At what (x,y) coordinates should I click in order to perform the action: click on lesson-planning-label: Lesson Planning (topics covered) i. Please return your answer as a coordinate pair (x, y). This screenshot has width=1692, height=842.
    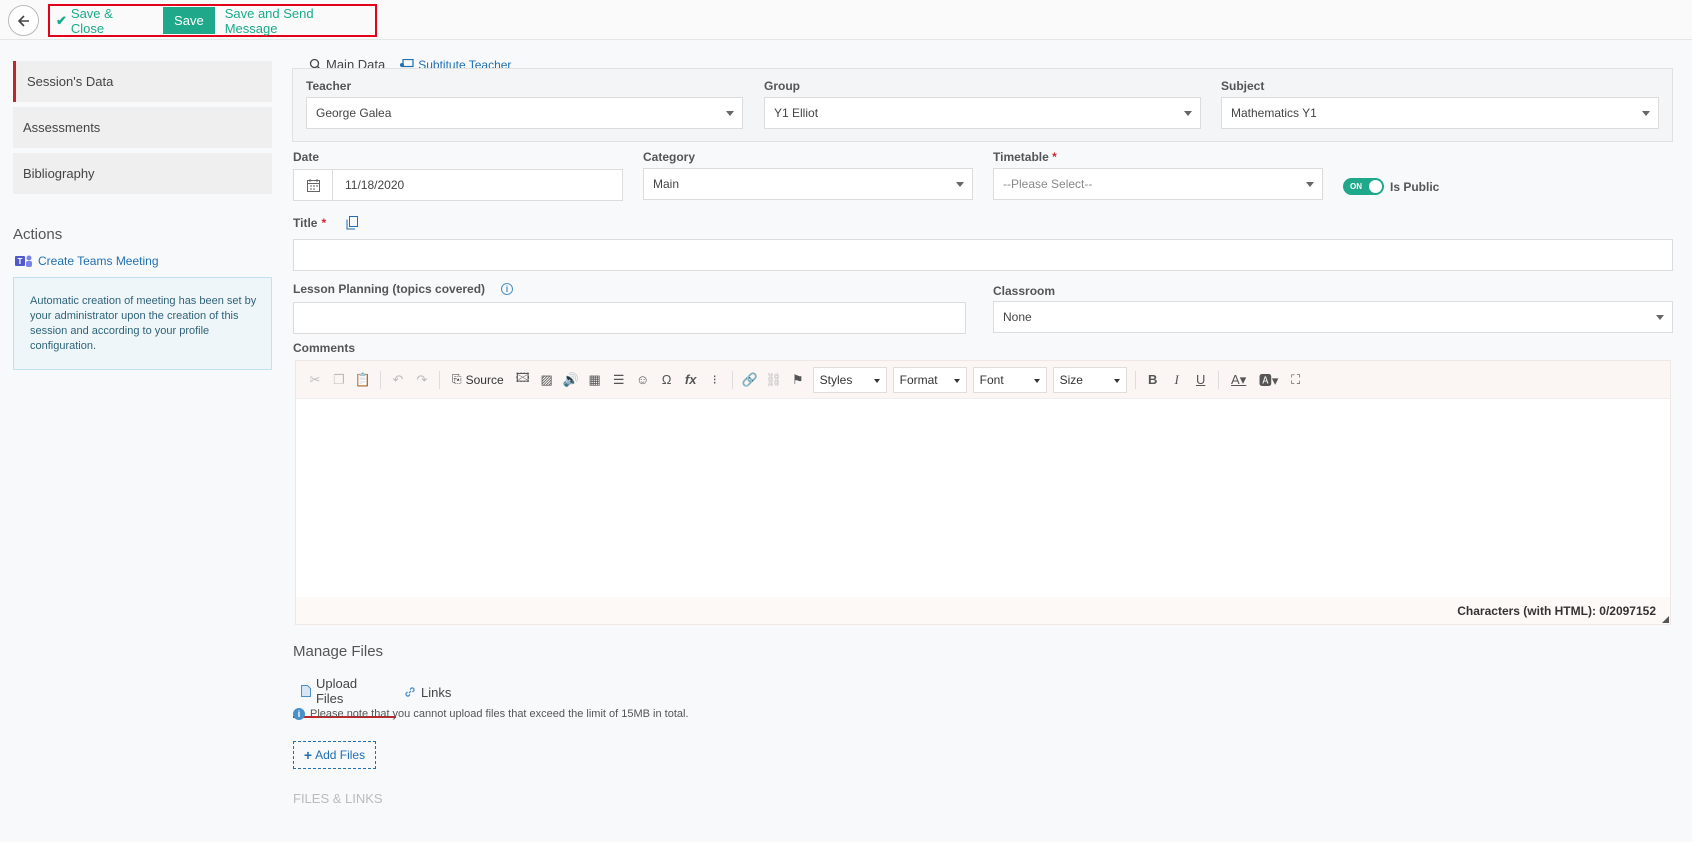
    Looking at the image, I should click on (403, 289).